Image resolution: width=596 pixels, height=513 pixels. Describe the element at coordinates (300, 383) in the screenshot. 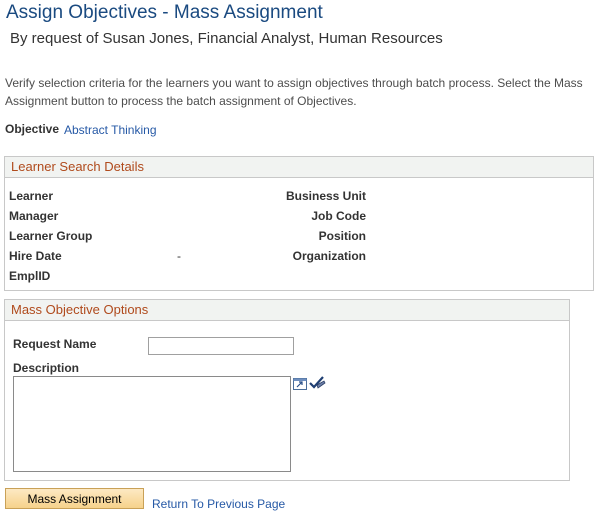

I see `expand-textarea-icon` at that location.